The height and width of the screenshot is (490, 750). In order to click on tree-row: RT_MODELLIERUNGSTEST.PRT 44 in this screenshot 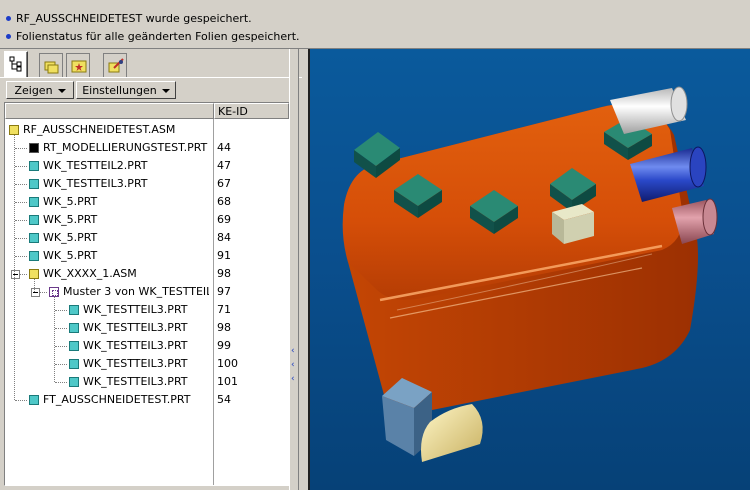, I will do `click(147, 148)`.